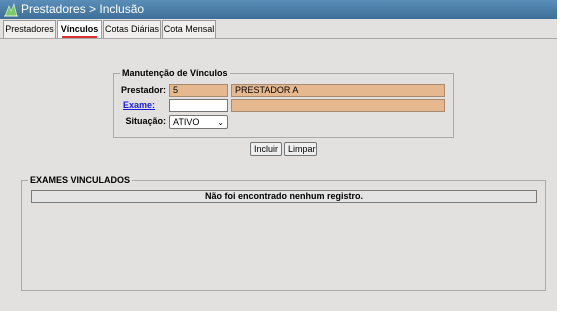 The height and width of the screenshot is (315, 563). What do you see at coordinates (284, 196) in the screenshot?
I see `empty-results-message: Não foi encontrado nenhum registro.` at bounding box center [284, 196].